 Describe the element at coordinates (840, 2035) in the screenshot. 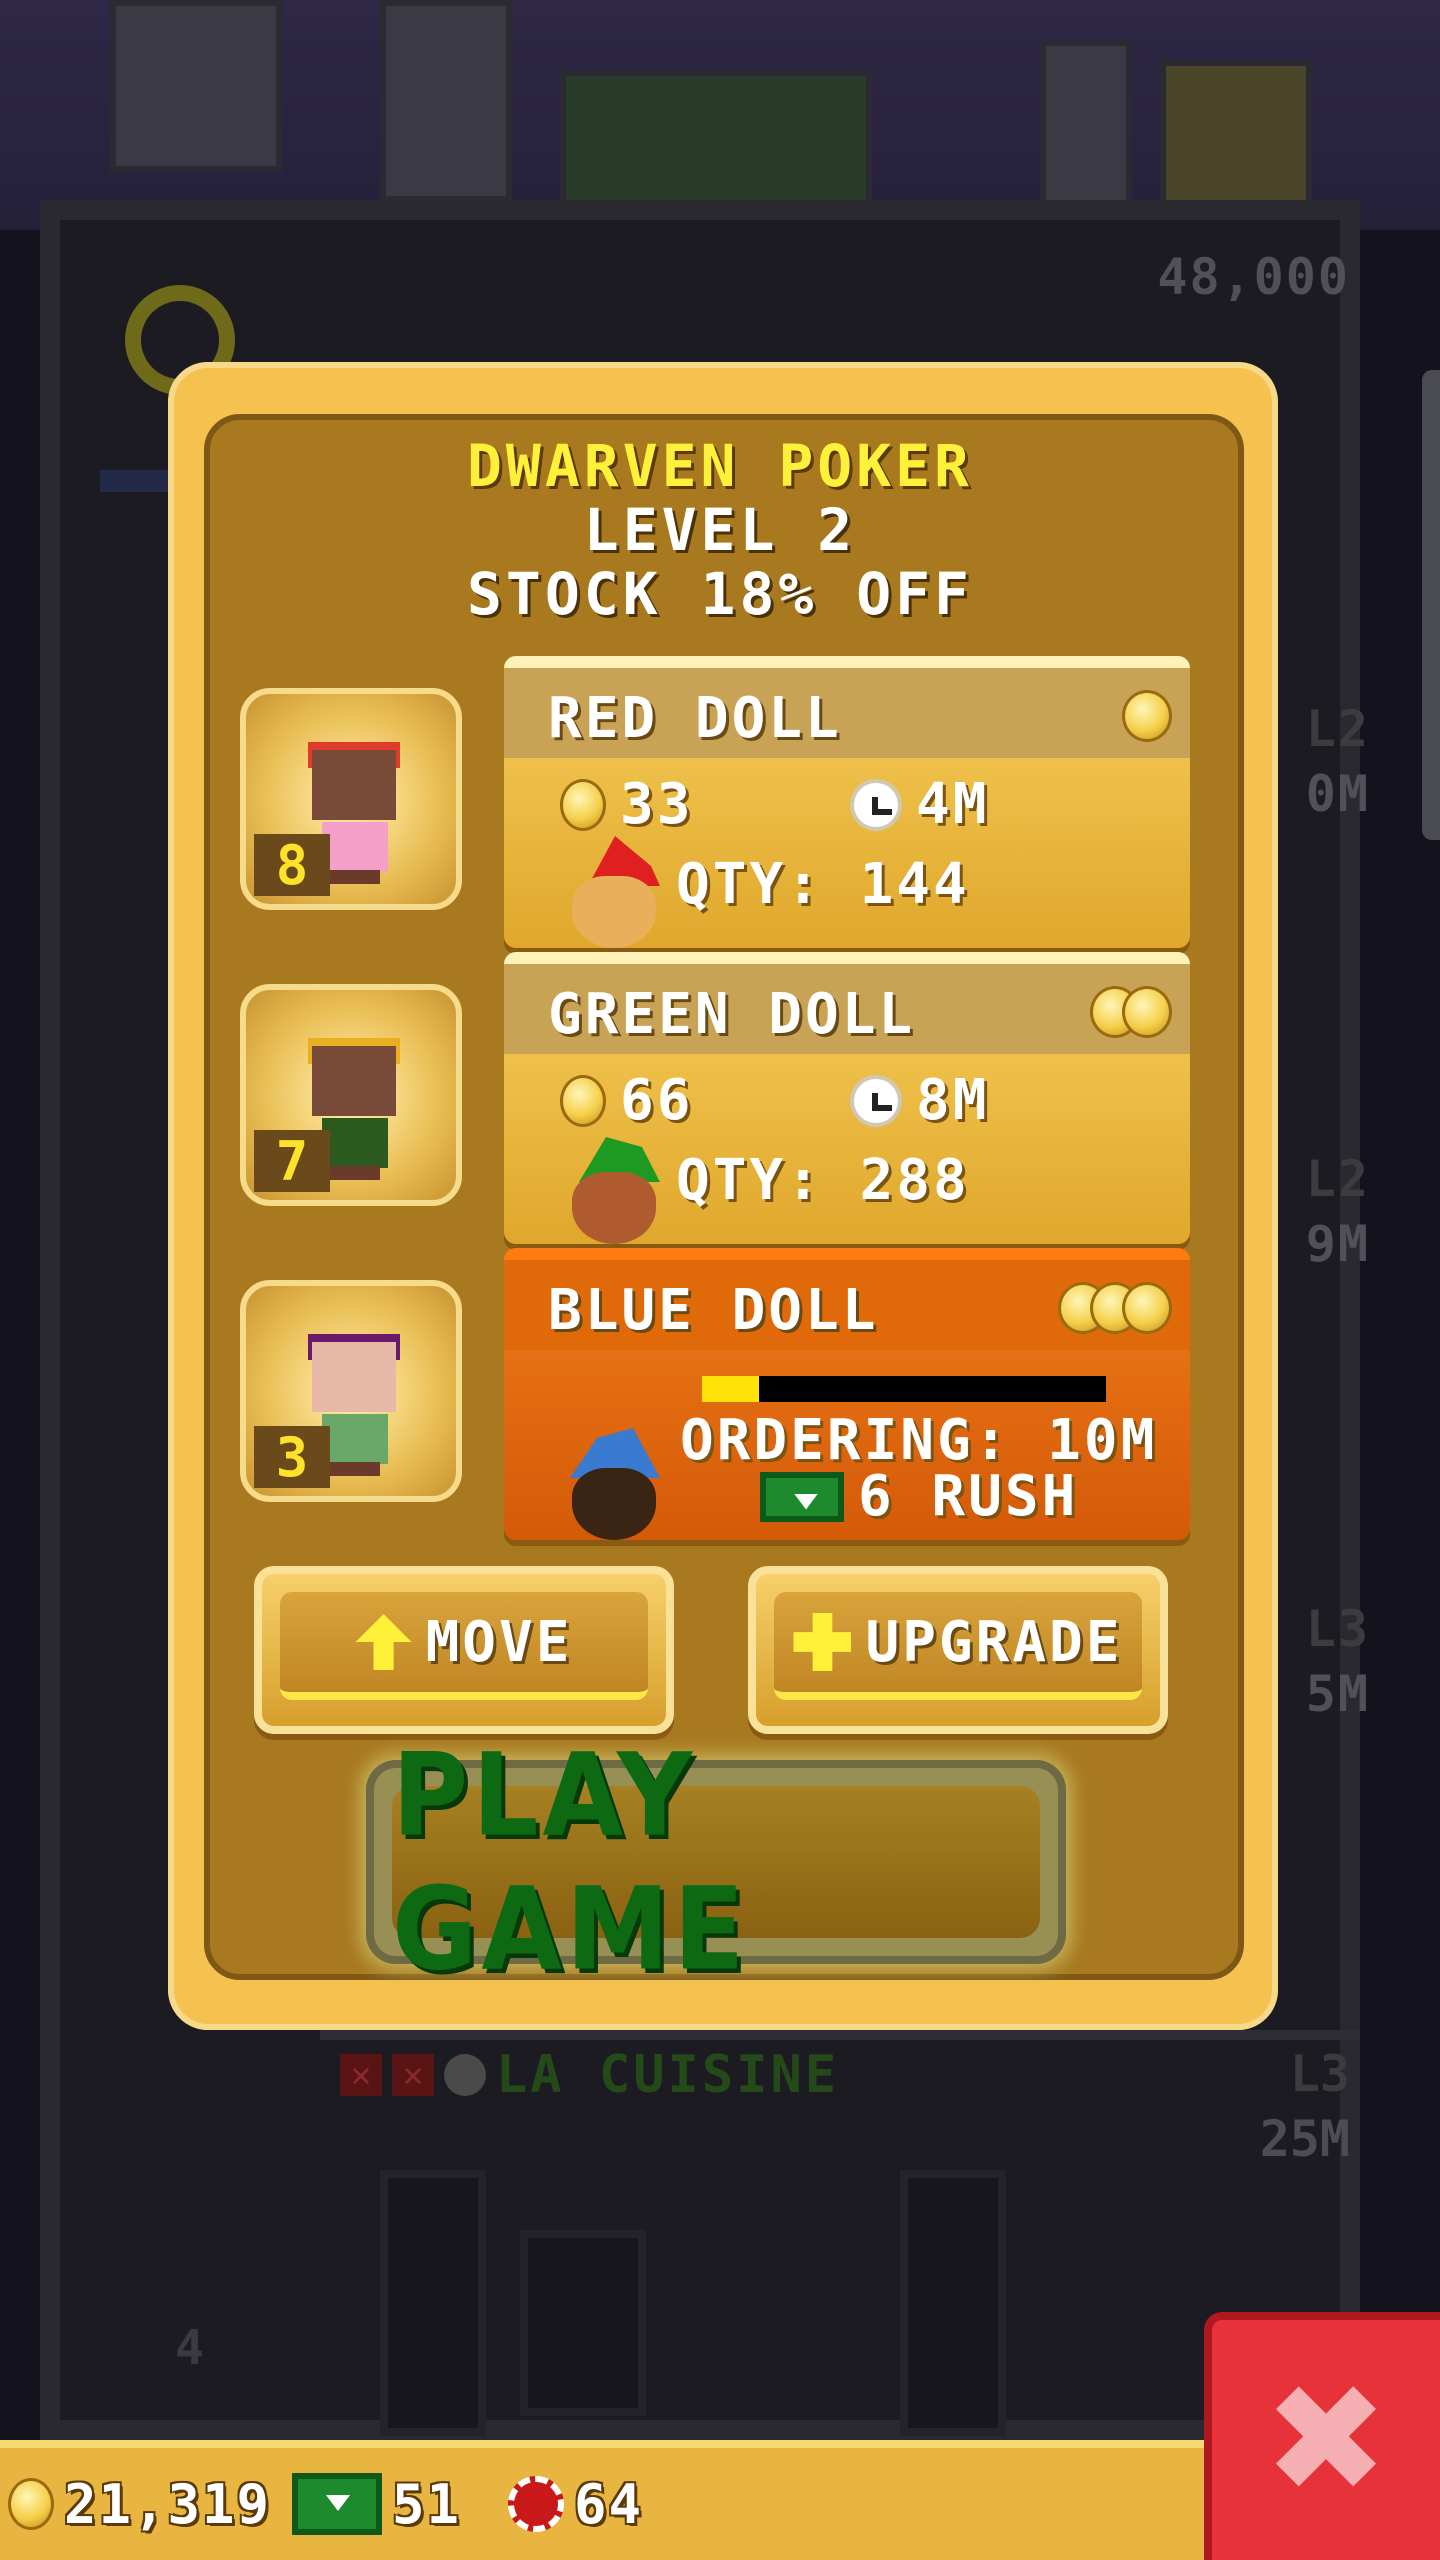

I see `floor-divider` at that location.